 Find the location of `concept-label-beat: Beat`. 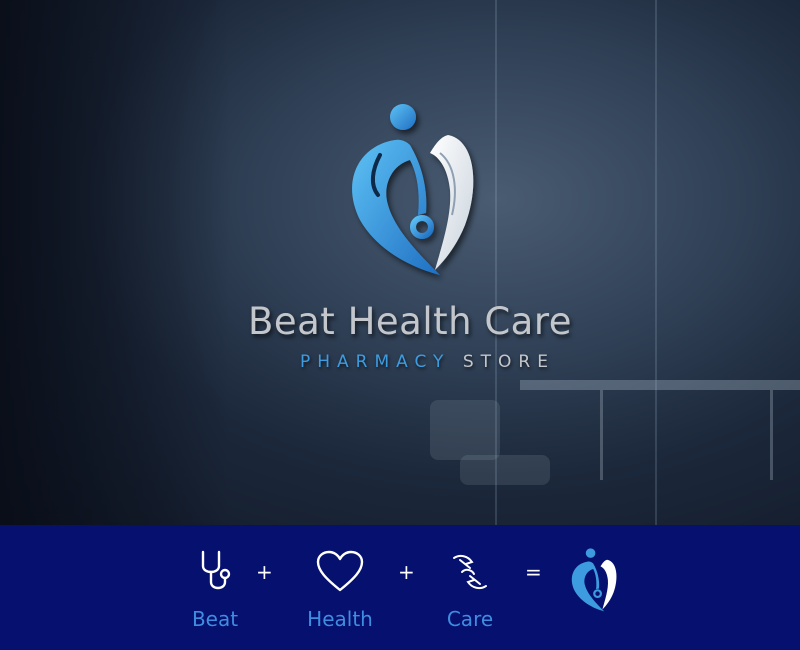

concept-label-beat: Beat is located at coordinates (215, 619).